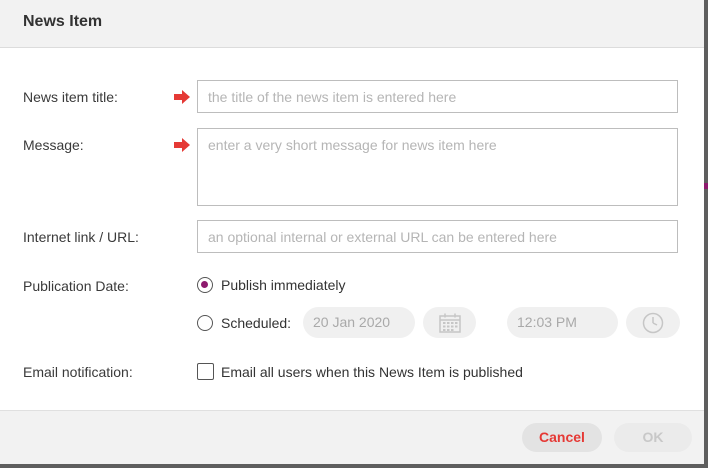 The width and height of the screenshot is (708, 468). I want to click on clock-icon, so click(653, 322).